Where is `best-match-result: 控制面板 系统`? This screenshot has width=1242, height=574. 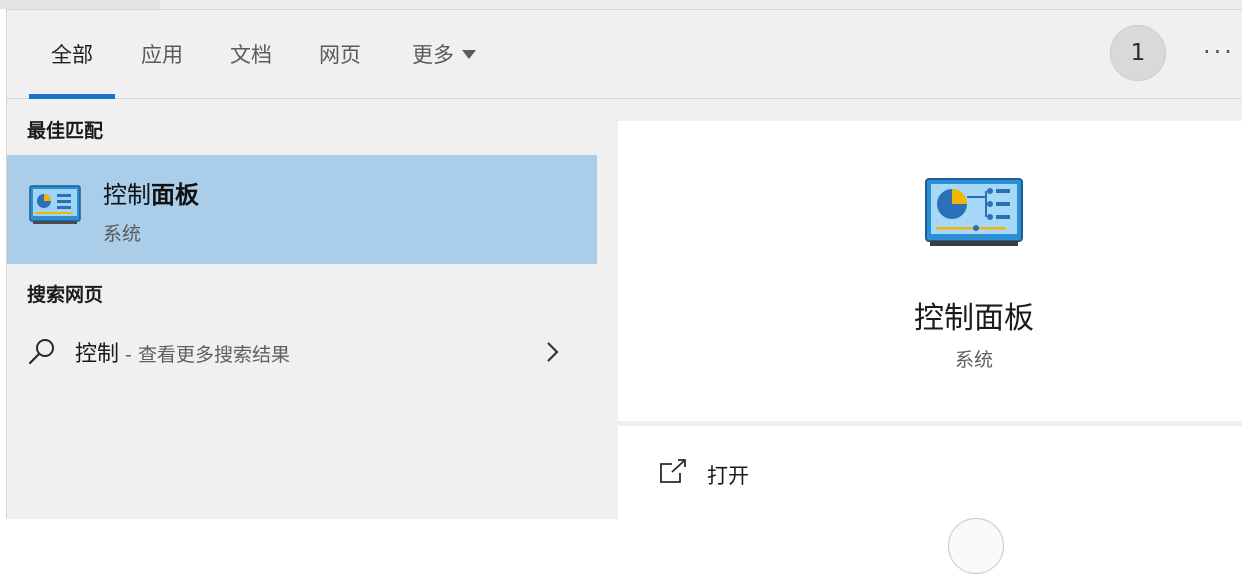
best-match-result: 控制面板 系统 is located at coordinates (302, 209).